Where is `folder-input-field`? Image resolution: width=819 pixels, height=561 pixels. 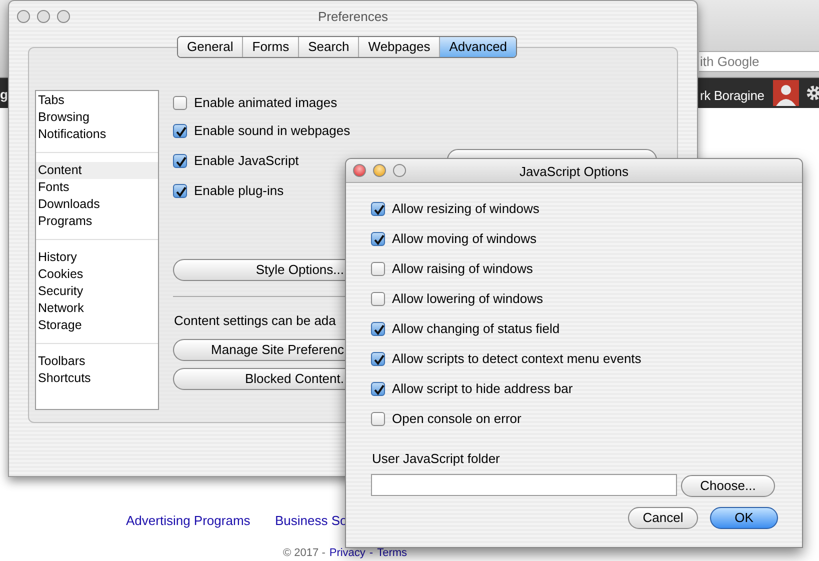
folder-input-field is located at coordinates (524, 485).